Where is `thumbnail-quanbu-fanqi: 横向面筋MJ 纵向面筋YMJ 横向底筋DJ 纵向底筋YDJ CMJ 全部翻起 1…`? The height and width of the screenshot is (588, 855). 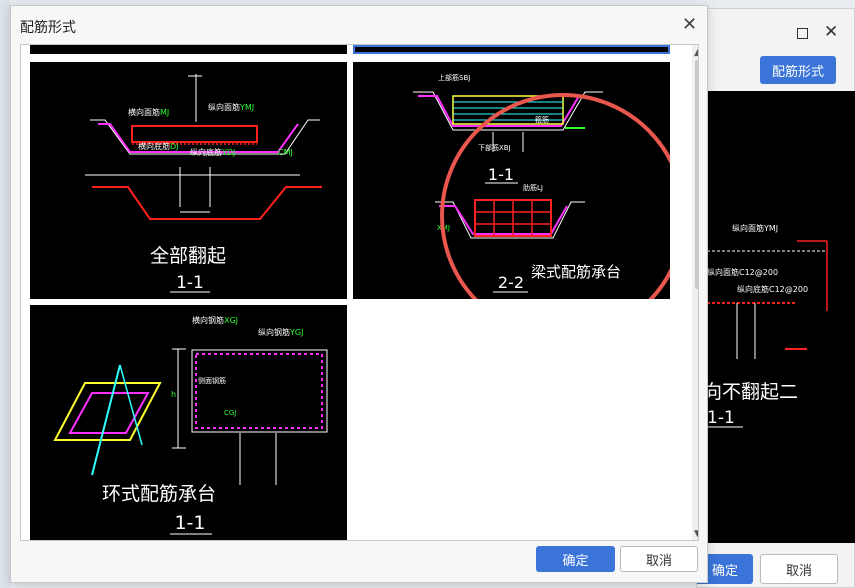 thumbnail-quanbu-fanqi: 横向面筋MJ 纵向面筋YMJ 横向底筋DJ 纵向底筋YDJ CMJ 全部翻起 1… is located at coordinates (188, 180).